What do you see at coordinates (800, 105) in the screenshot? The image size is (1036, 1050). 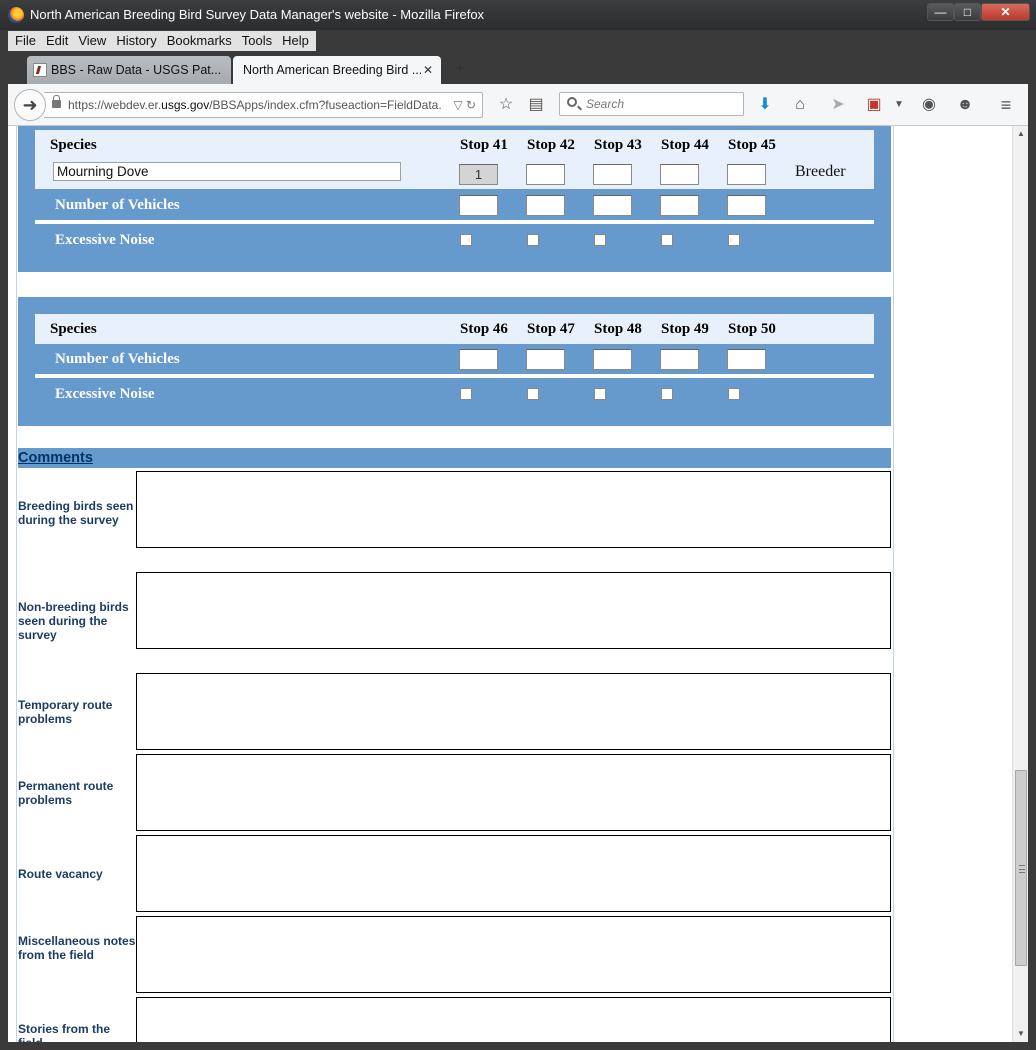 I see `home-icon: ⌂` at bounding box center [800, 105].